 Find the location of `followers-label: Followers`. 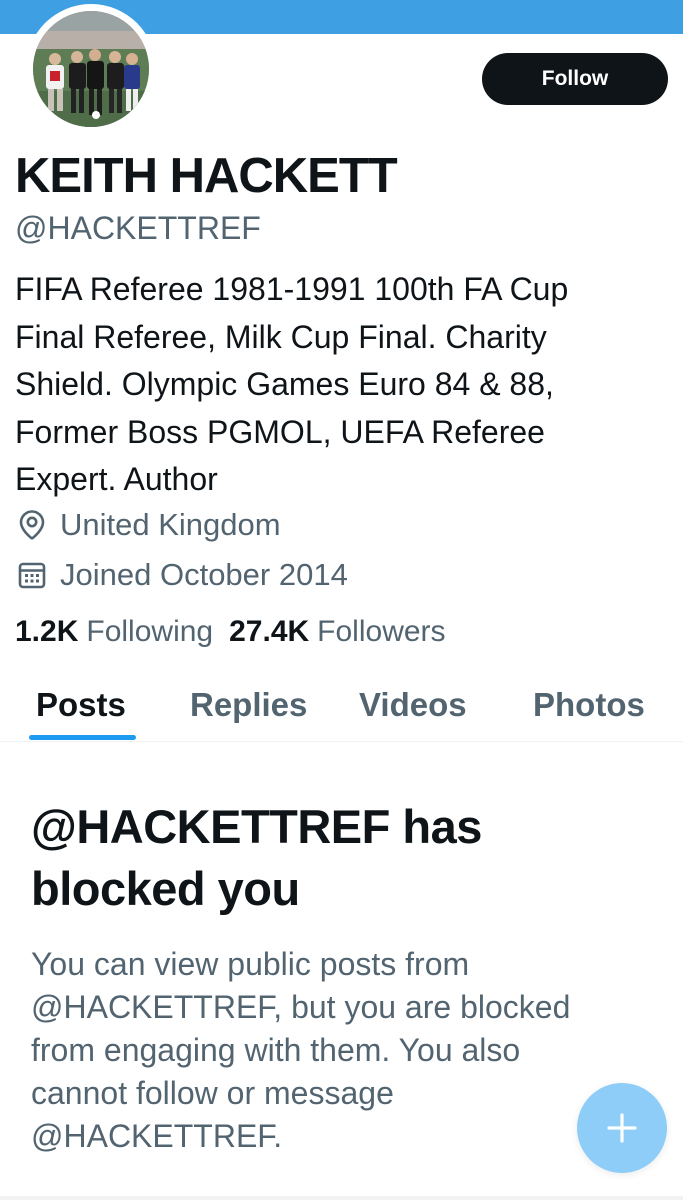

followers-label: Followers is located at coordinates (381, 631).